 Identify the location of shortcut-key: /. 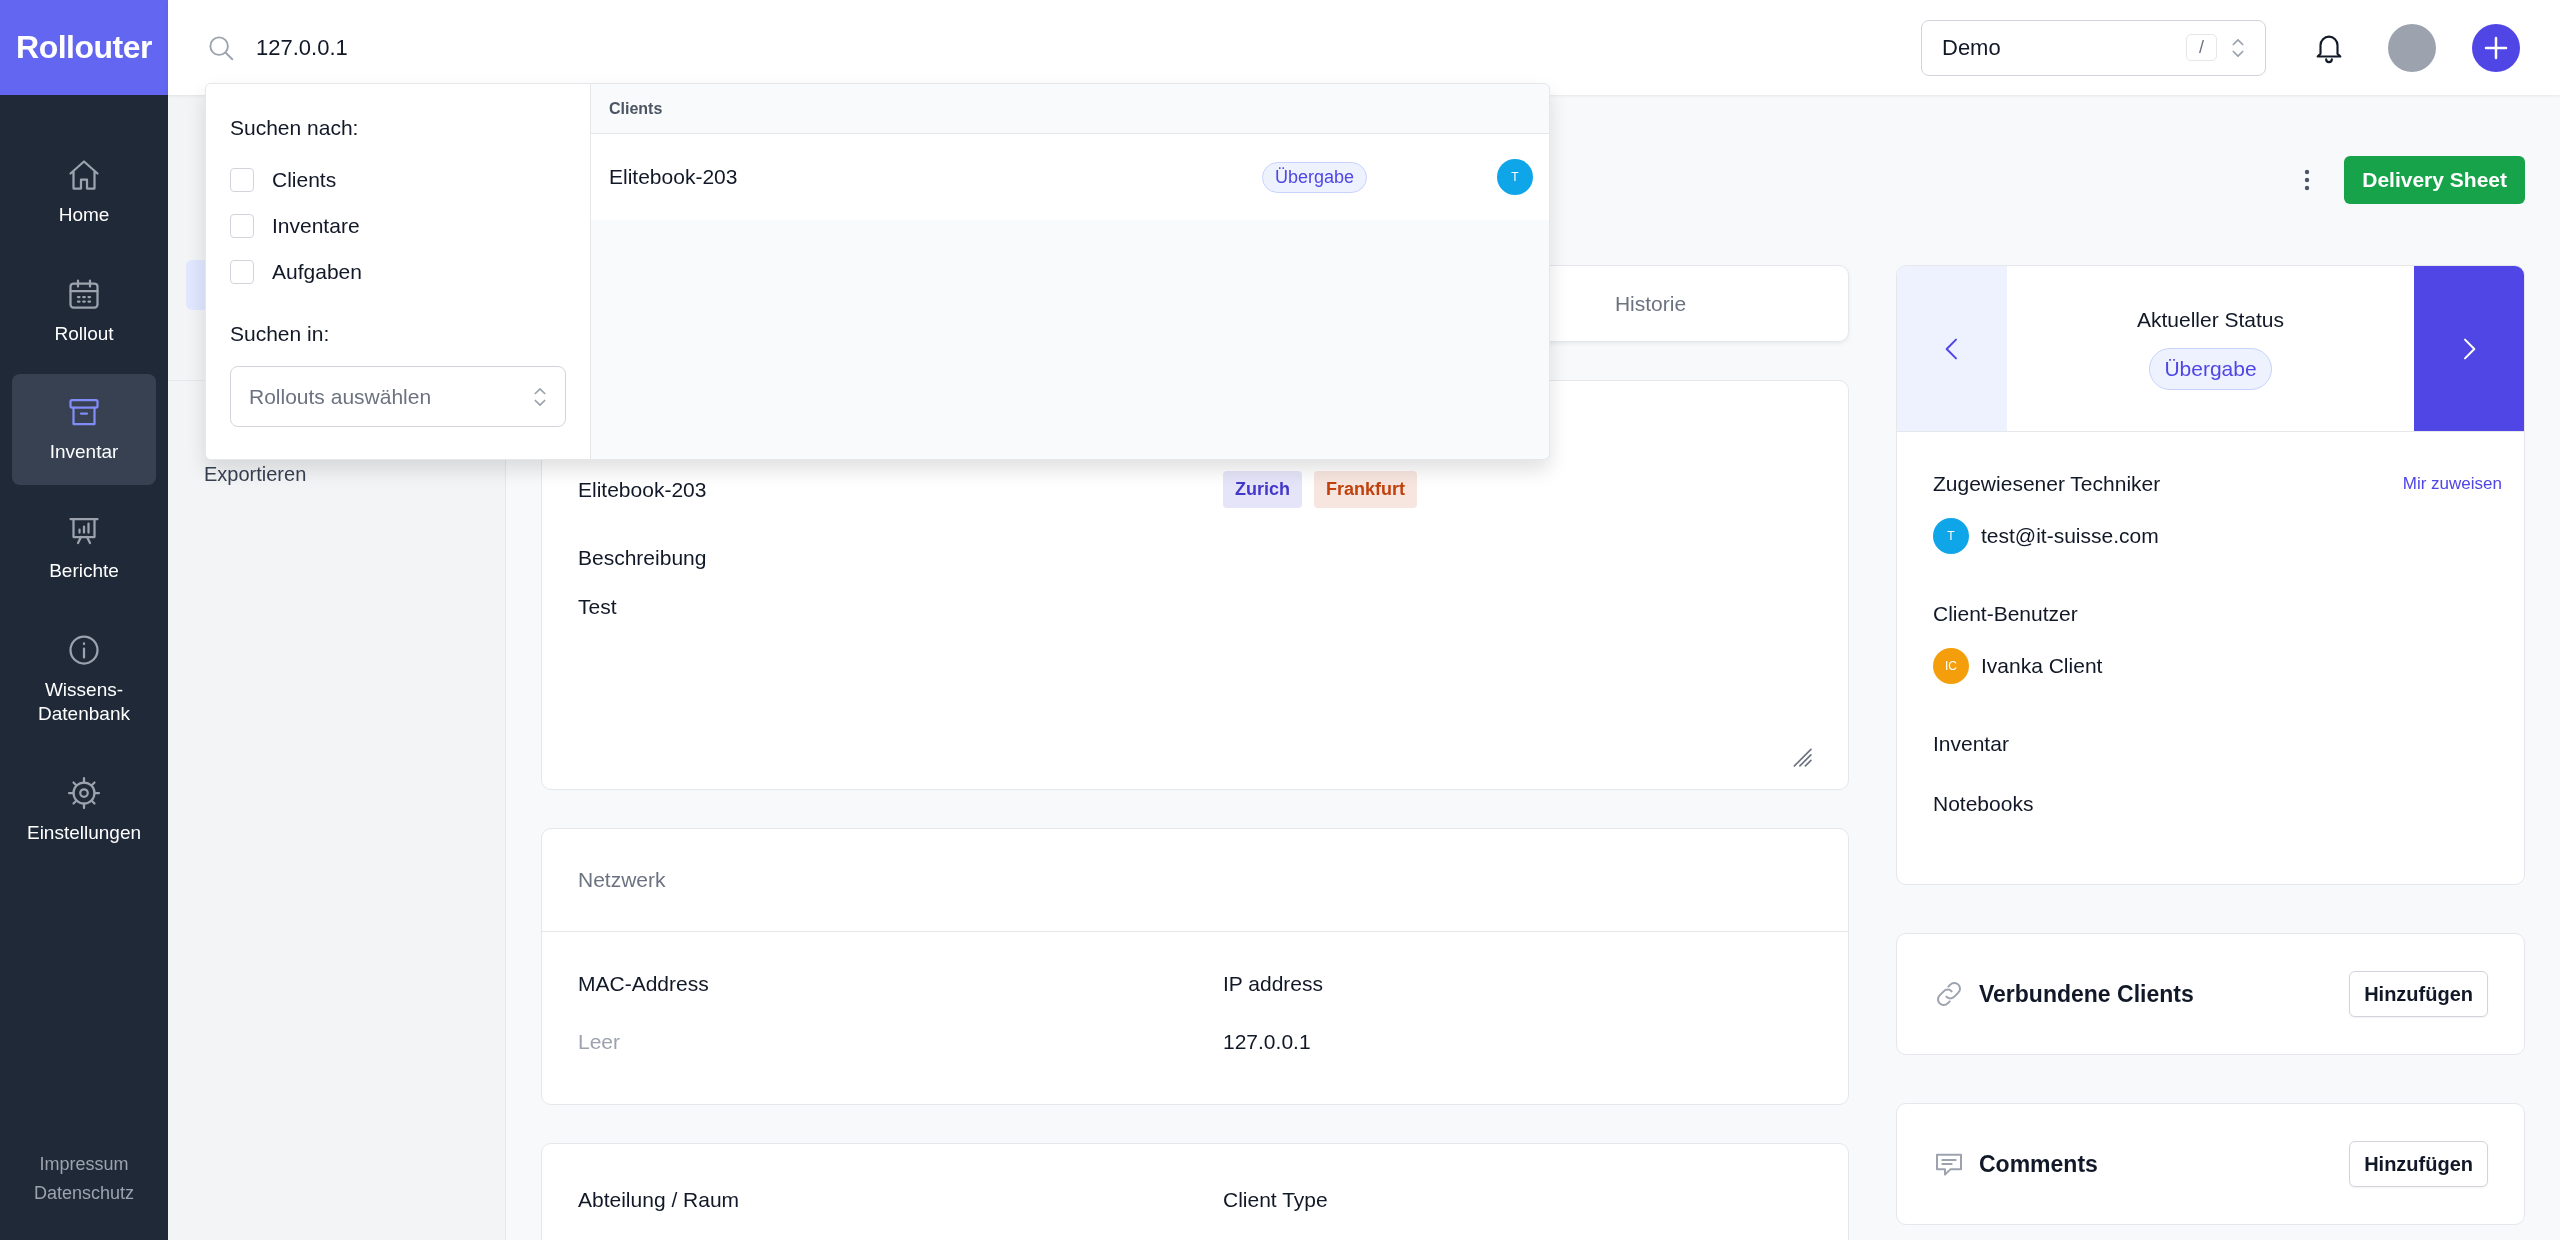
(2201, 47).